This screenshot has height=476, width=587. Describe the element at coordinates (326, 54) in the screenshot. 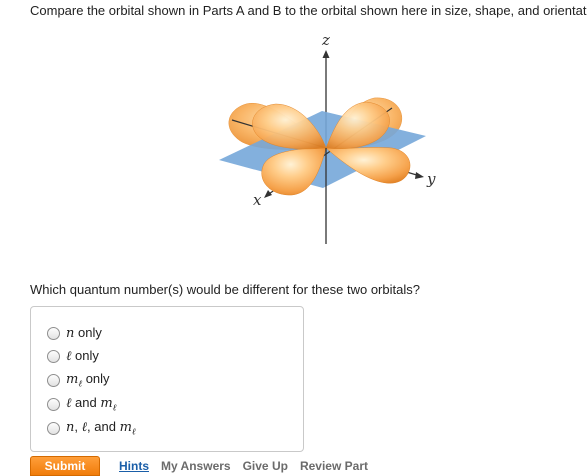

I see `z-axis-arrow` at that location.